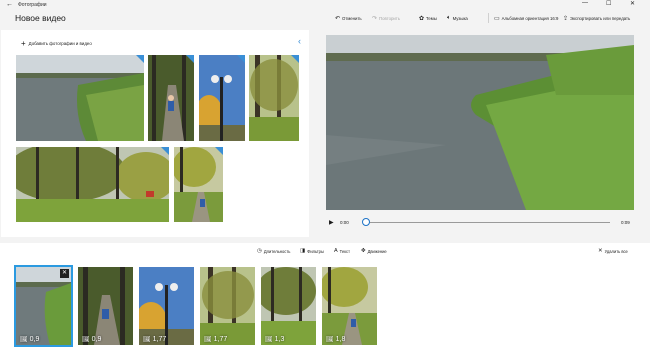 This screenshot has height=352, width=650. Describe the element at coordinates (457, 18) in the screenshot. I see `music-button: 🔈︎ Музыка` at that location.